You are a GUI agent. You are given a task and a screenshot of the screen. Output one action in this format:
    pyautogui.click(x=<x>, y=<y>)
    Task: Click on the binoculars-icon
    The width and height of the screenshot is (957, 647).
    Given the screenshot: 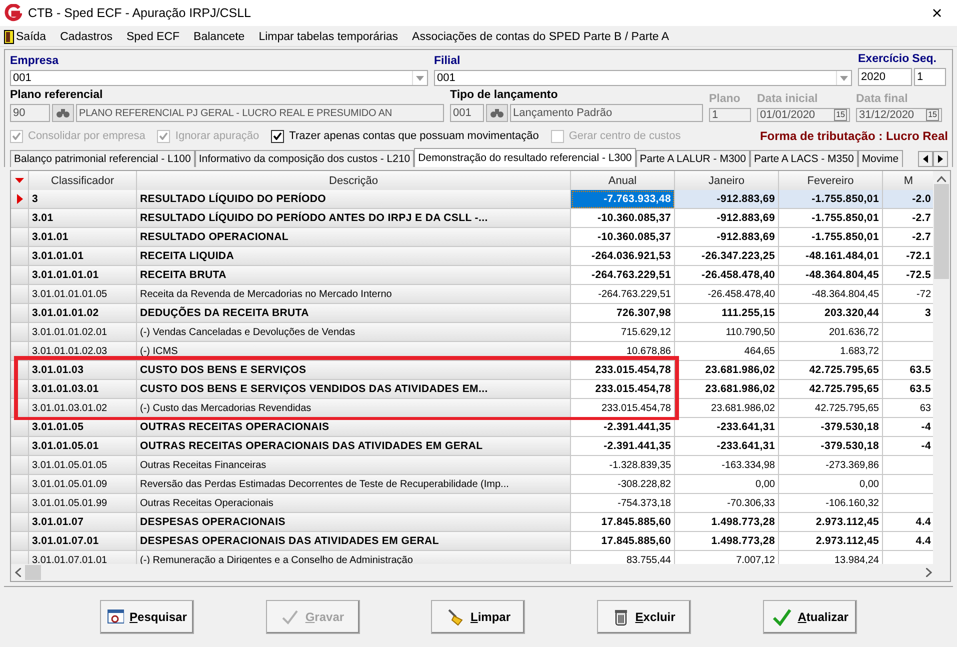 What is the action you would take?
    pyautogui.click(x=63, y=113)
    